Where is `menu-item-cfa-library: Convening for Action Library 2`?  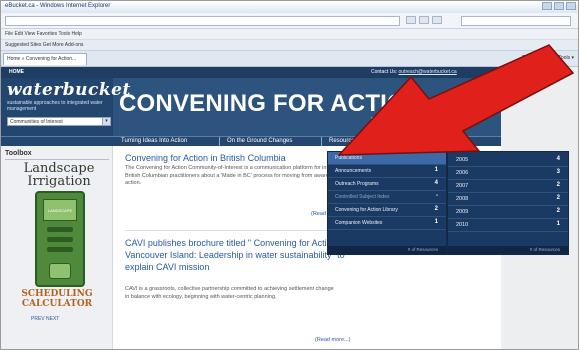
menu-item-cfa-library: Convening for Action Library 2 is located at coordinates (387, 210).